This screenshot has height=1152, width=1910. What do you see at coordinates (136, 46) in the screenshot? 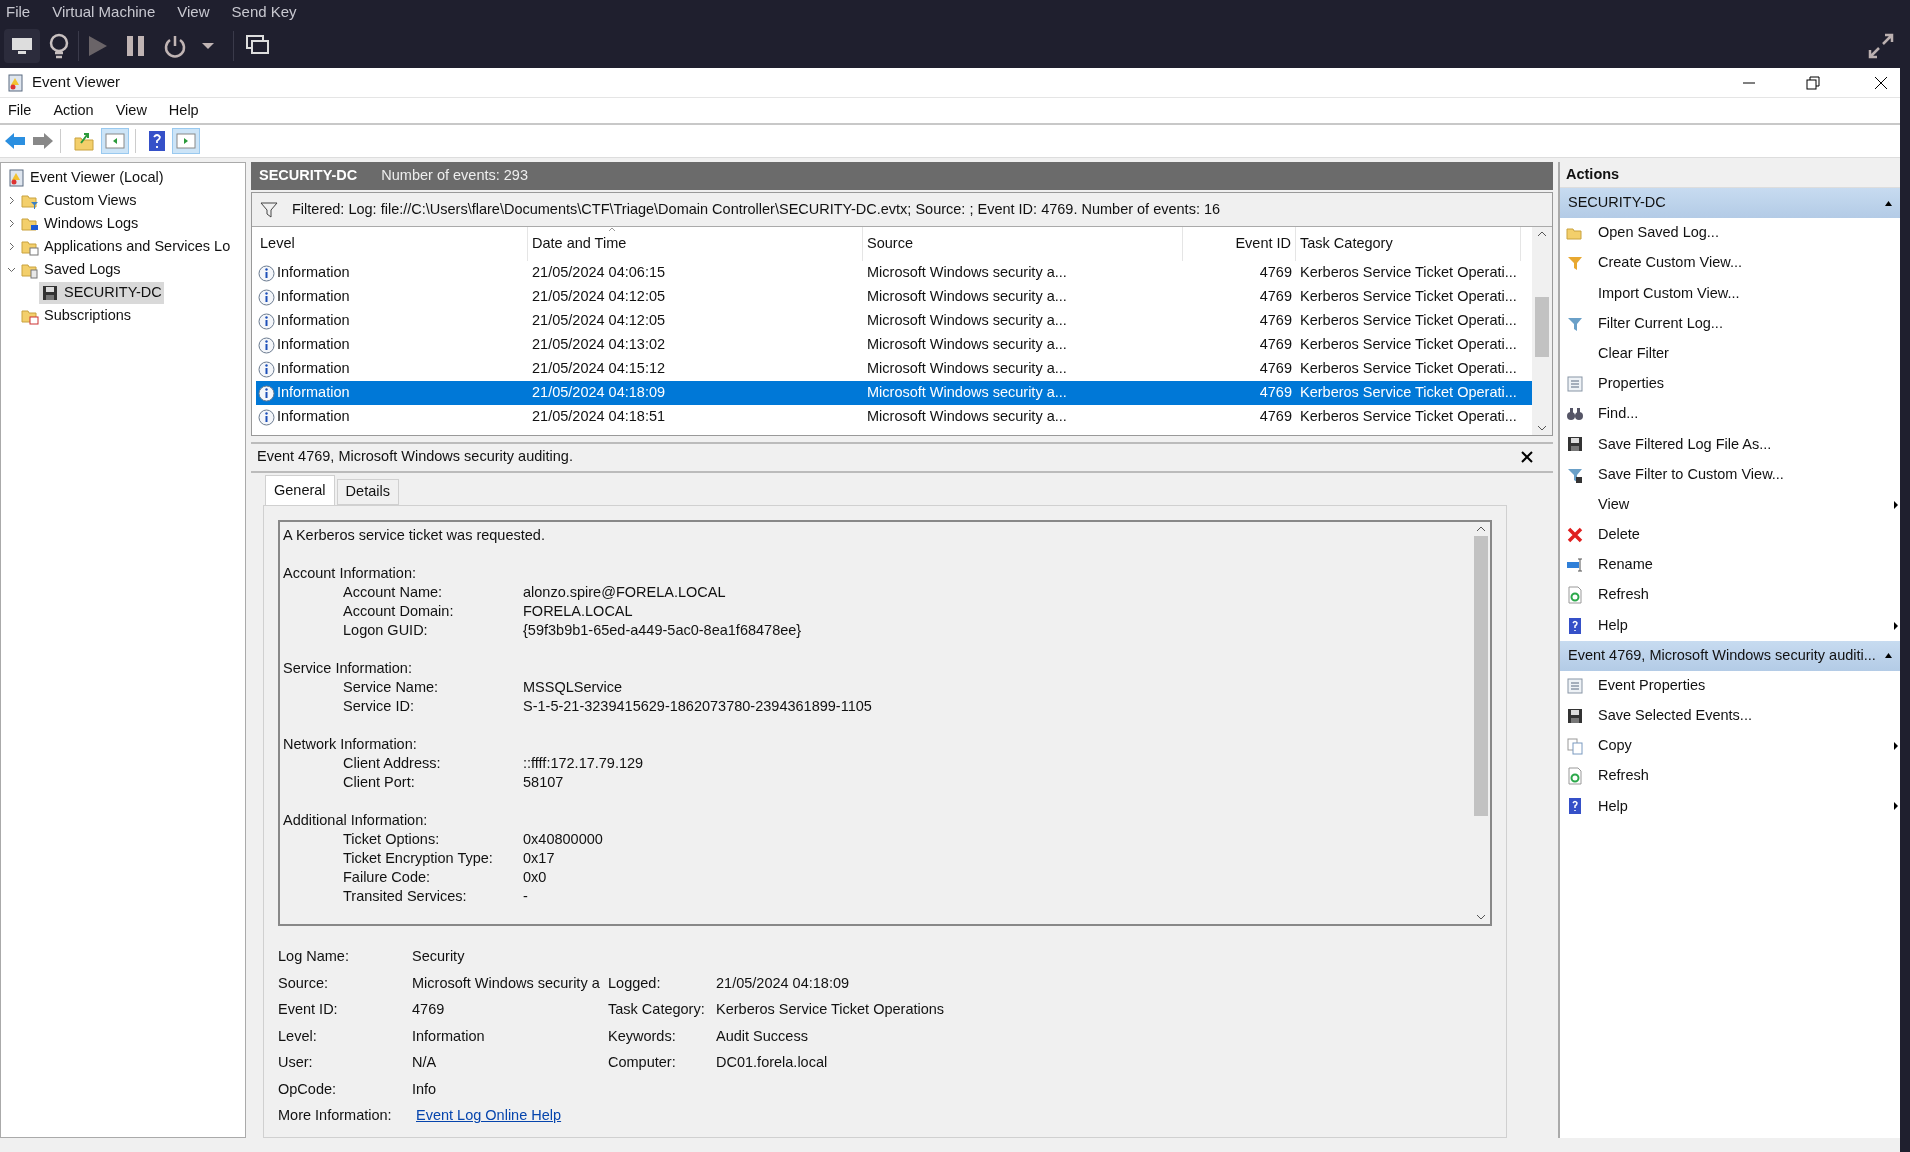
I see `pause-icon` at bounding box center [136, 46].